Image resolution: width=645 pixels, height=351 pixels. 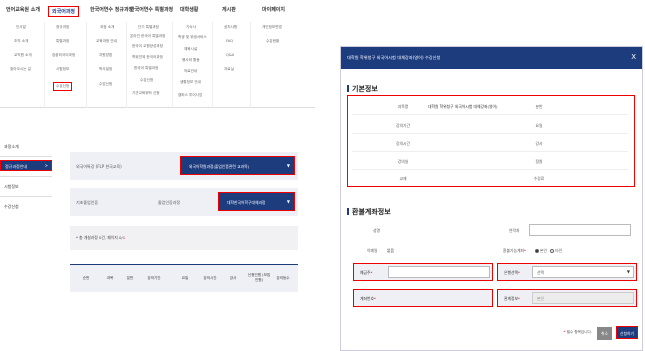 What do you see at coordinates (106, 41) in the screenshot?
I see `gnb-sub-item: 교육과정 안내` at bounding box center [106, 41].